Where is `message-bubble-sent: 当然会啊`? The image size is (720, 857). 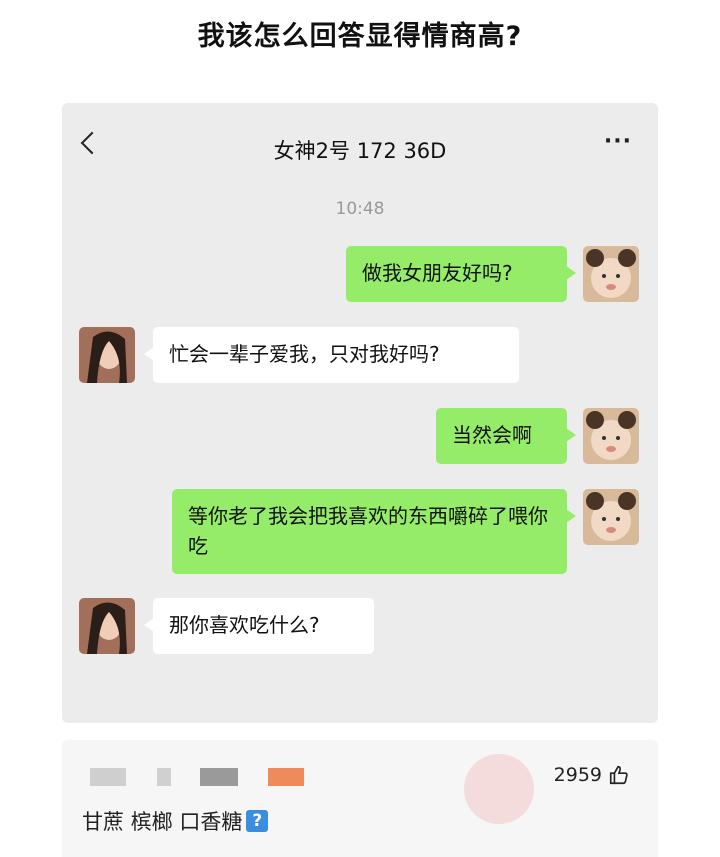
message-bubble-sent: 当然会啊 is located at coordinates (506, 436).